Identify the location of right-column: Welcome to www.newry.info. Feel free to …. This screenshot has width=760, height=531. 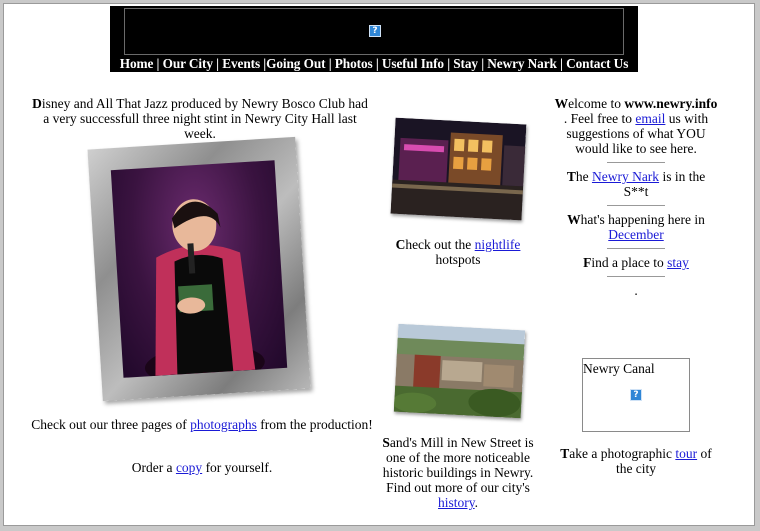
(636, 197).